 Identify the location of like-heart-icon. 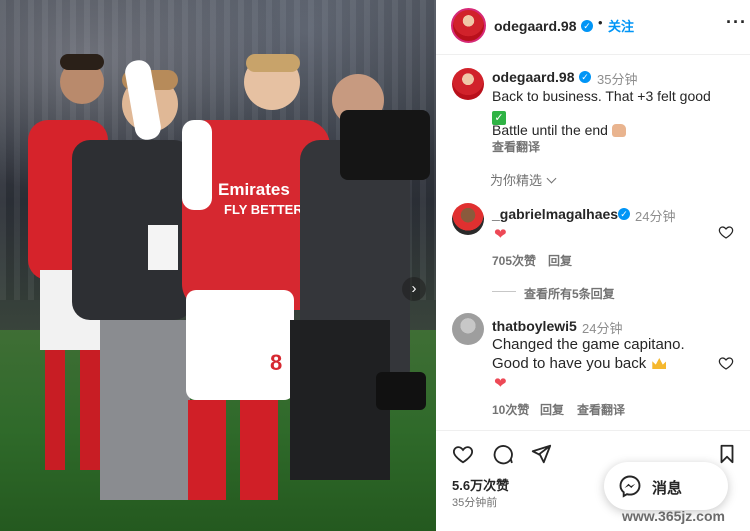
(463, 454).